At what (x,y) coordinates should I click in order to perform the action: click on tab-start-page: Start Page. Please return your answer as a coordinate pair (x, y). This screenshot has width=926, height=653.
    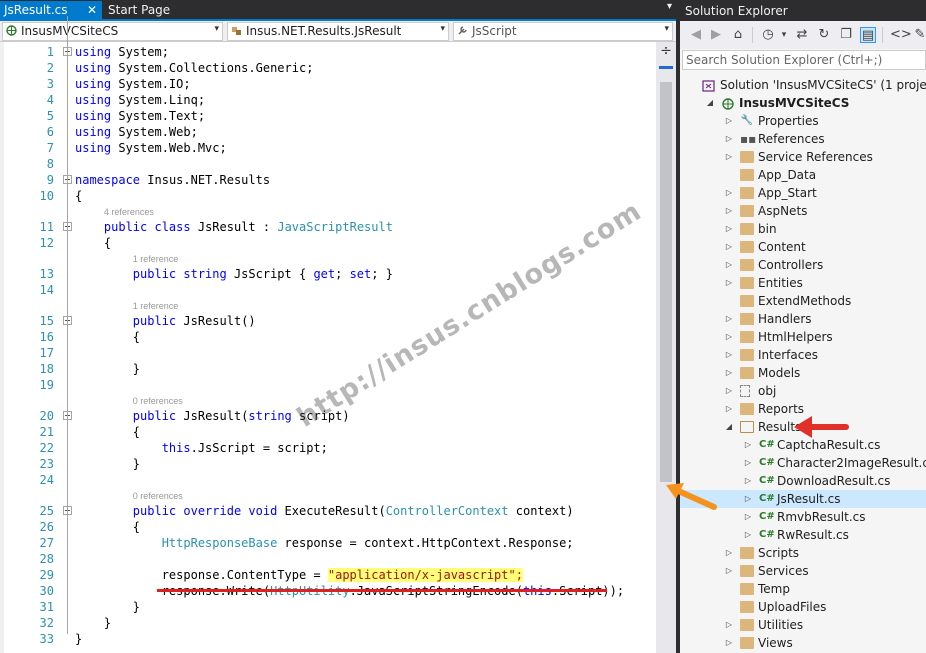
    Looking at the image, I should click on (139, 11).